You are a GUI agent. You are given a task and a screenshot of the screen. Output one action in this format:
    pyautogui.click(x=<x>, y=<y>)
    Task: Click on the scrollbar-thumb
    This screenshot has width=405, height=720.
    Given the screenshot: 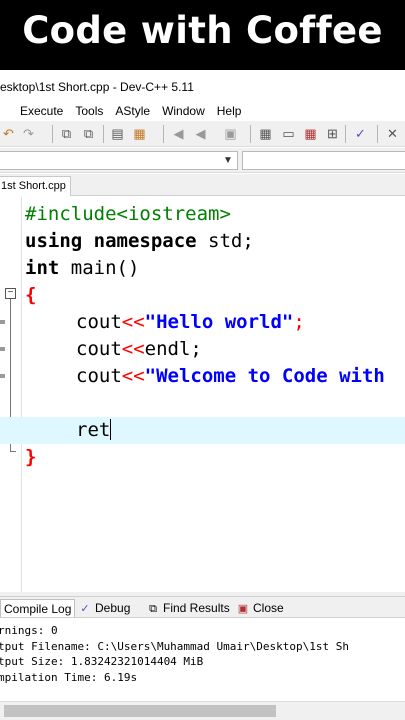 What is the action you would take?
    pyautogui.click(x=140, y=711)
    